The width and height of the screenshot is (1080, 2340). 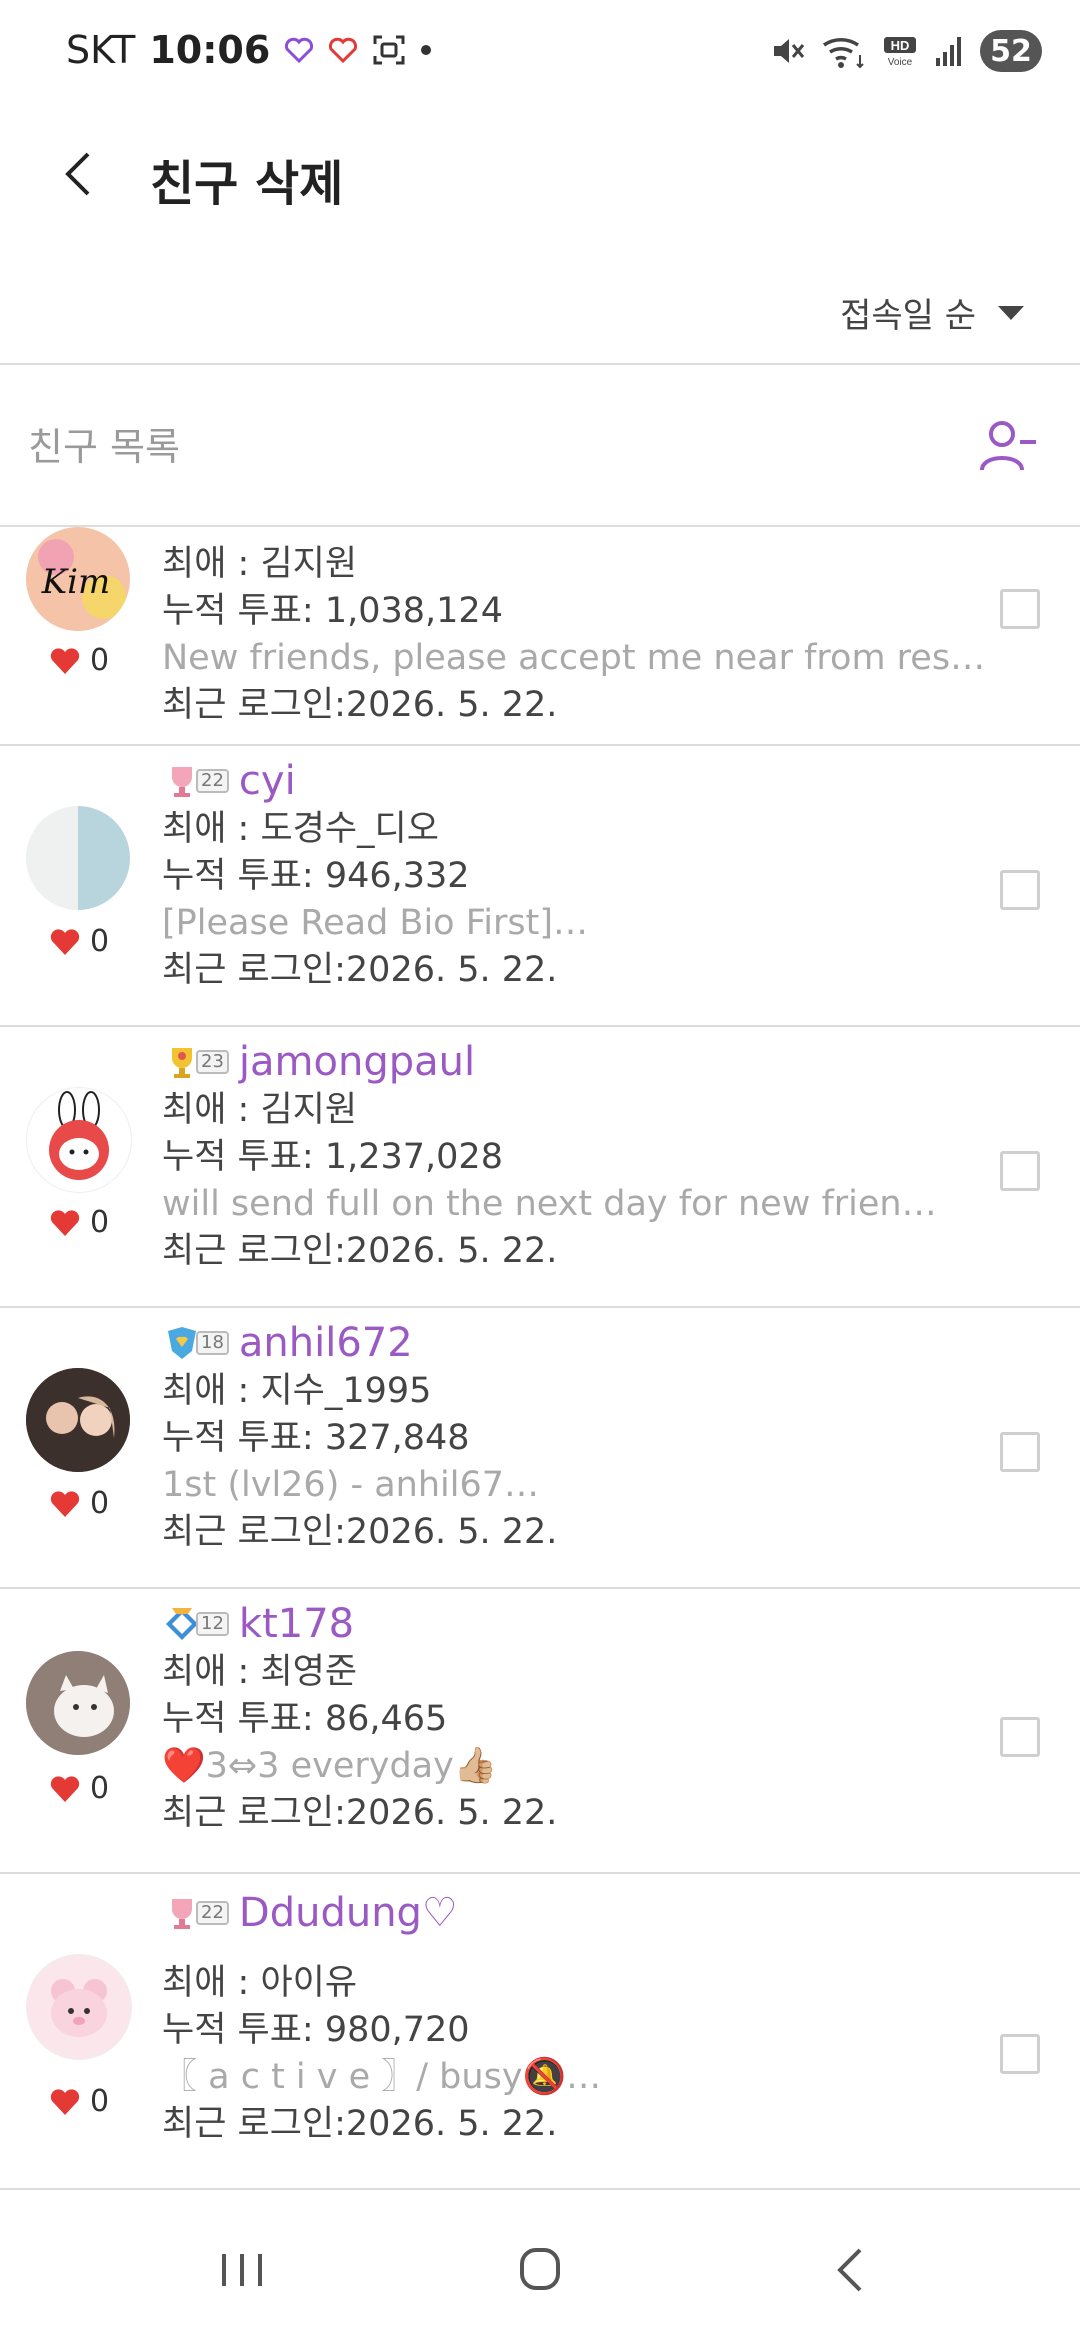 I want to click on username: cyi, so click(x=267, y=781).